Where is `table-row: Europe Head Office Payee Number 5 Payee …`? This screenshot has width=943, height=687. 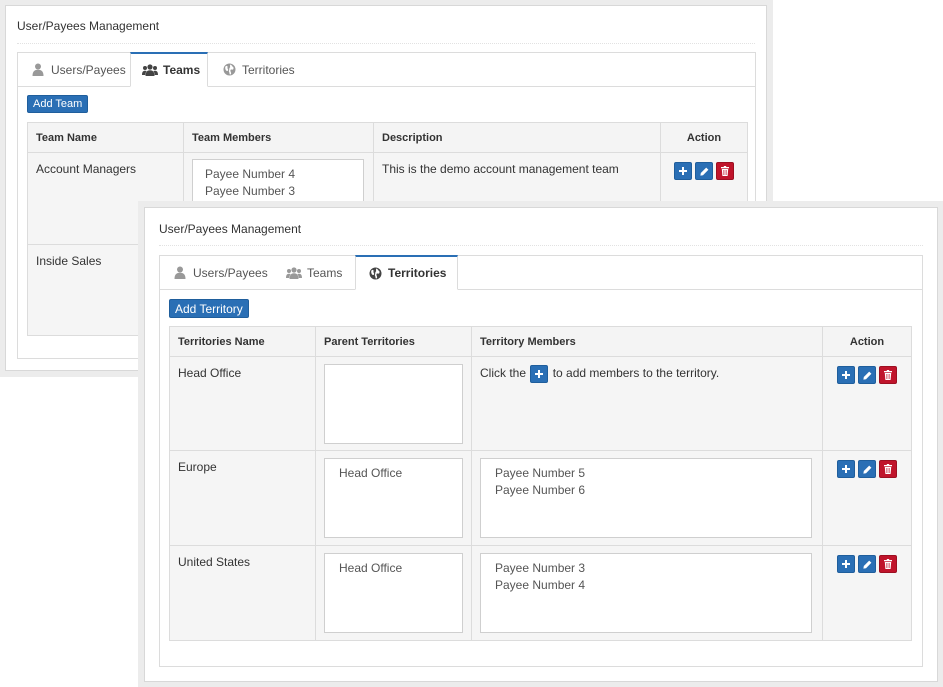
table-row: Europe Head Office Payee Number 5 Payee … is located at coordinates (540, 498).